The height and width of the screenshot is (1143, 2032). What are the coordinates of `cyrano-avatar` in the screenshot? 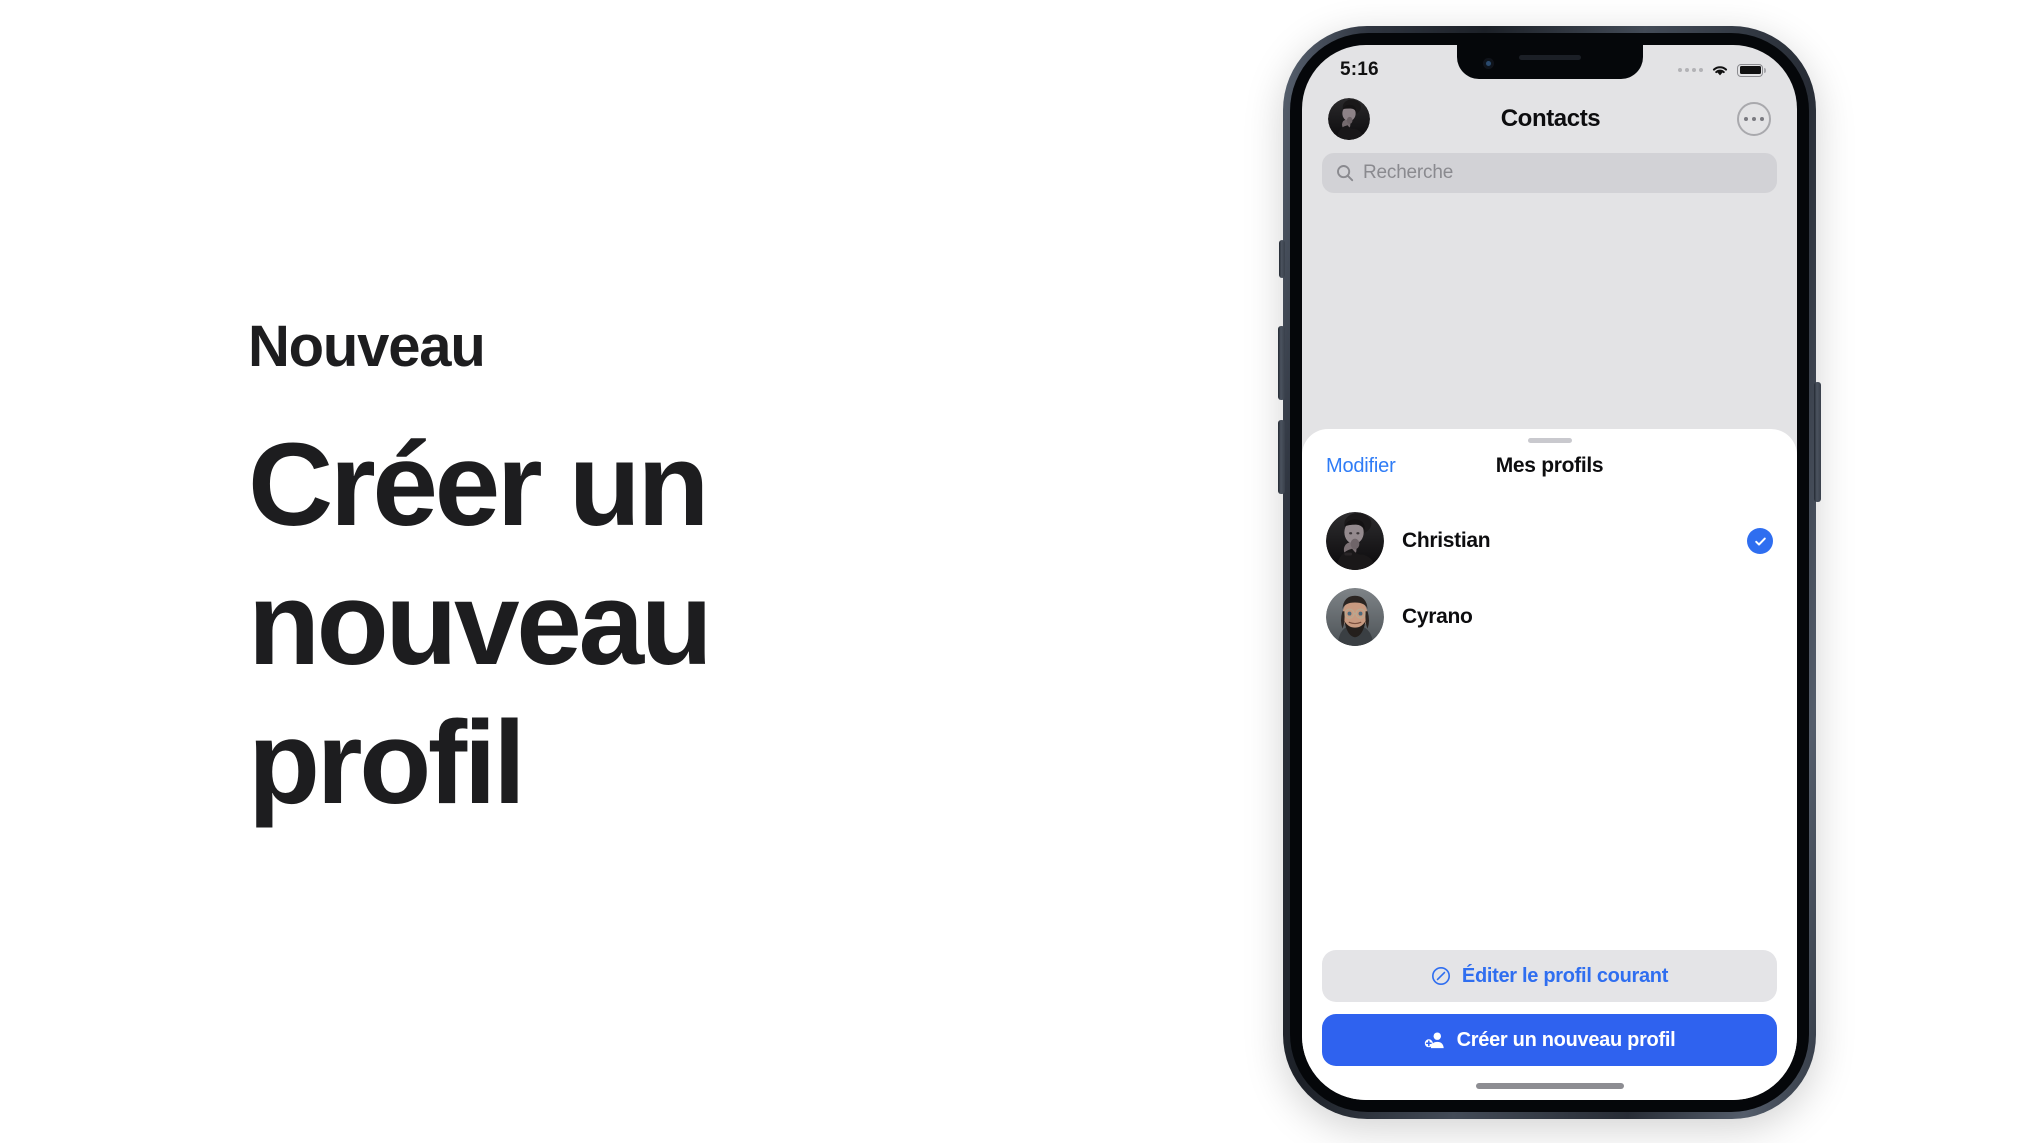 It's located at (1355, 617).